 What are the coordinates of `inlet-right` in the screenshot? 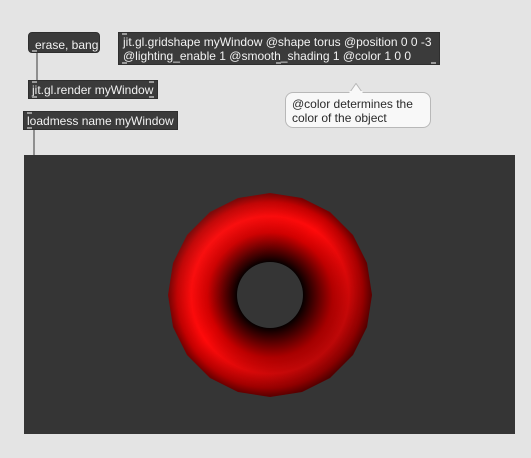 It's located at (151, 82).